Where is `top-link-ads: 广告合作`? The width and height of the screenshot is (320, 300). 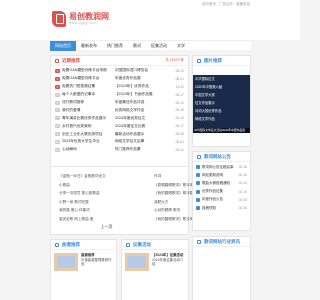
top-link-ads: 广告合作 is located at coordinates (226, 4).